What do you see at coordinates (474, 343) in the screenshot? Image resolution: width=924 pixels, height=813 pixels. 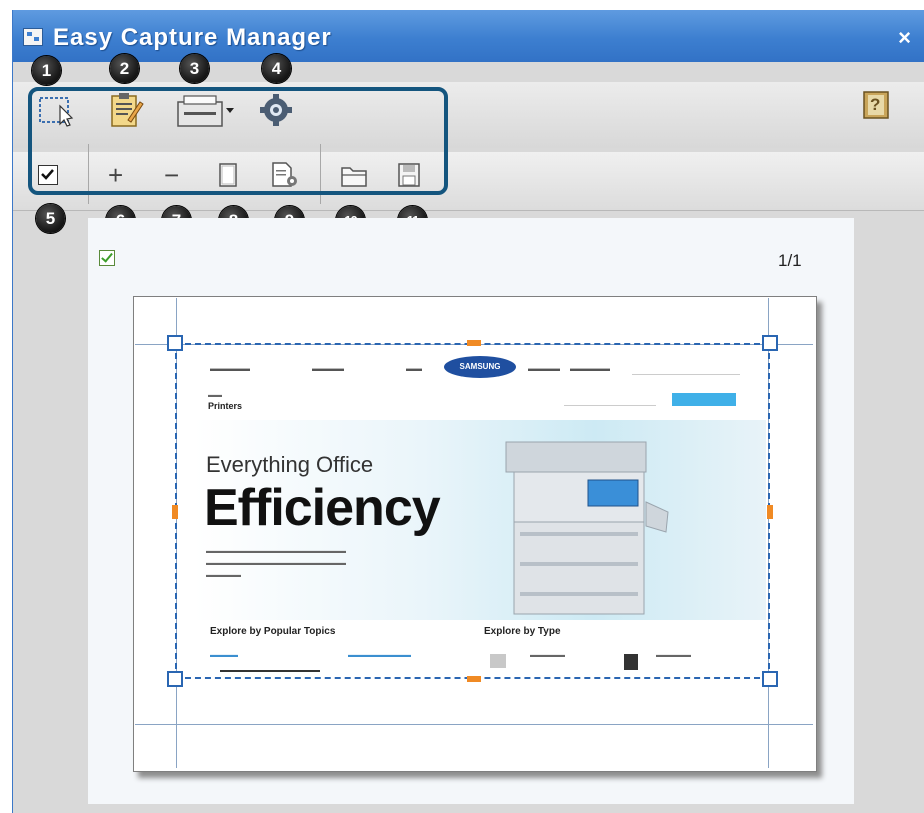 I see `resize-handle-top` at bounding box center [474, 343].